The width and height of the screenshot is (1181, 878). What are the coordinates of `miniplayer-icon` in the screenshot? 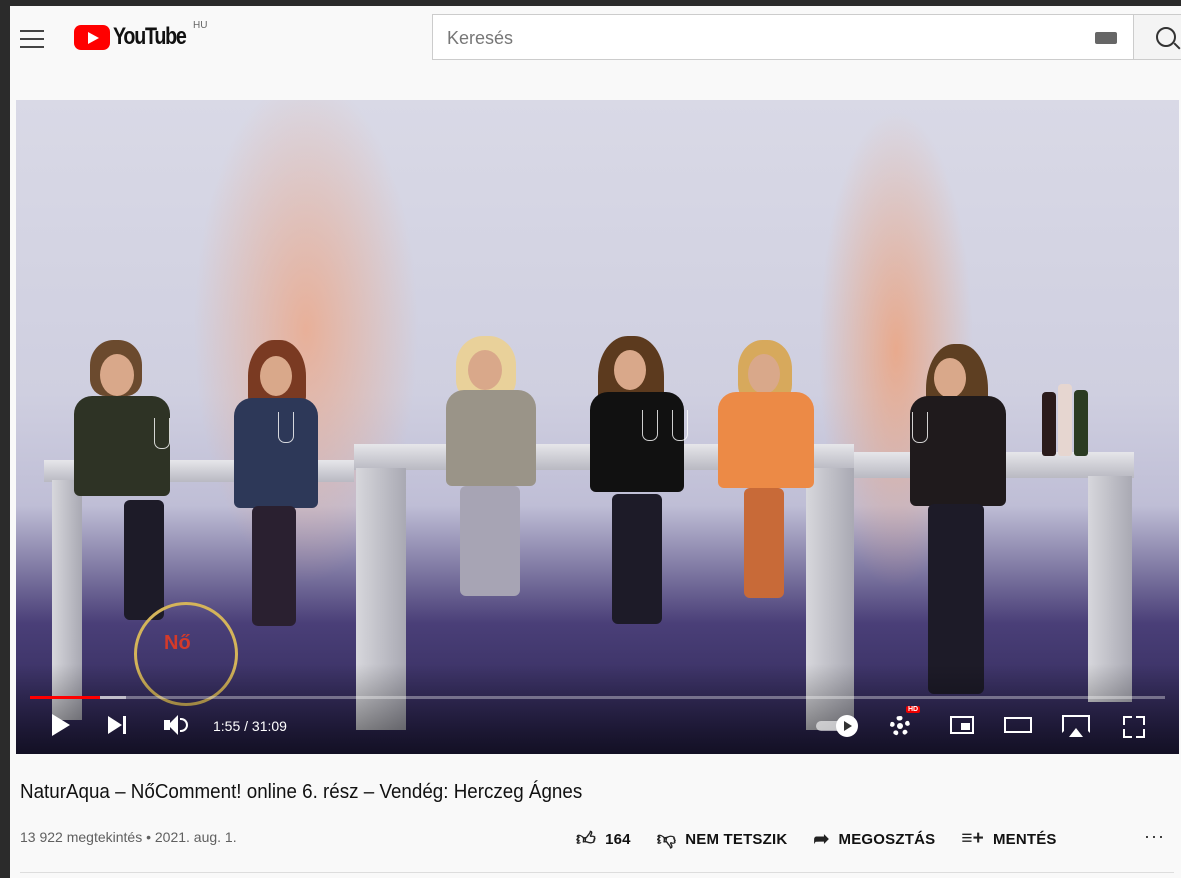 It's located at (964, 726).